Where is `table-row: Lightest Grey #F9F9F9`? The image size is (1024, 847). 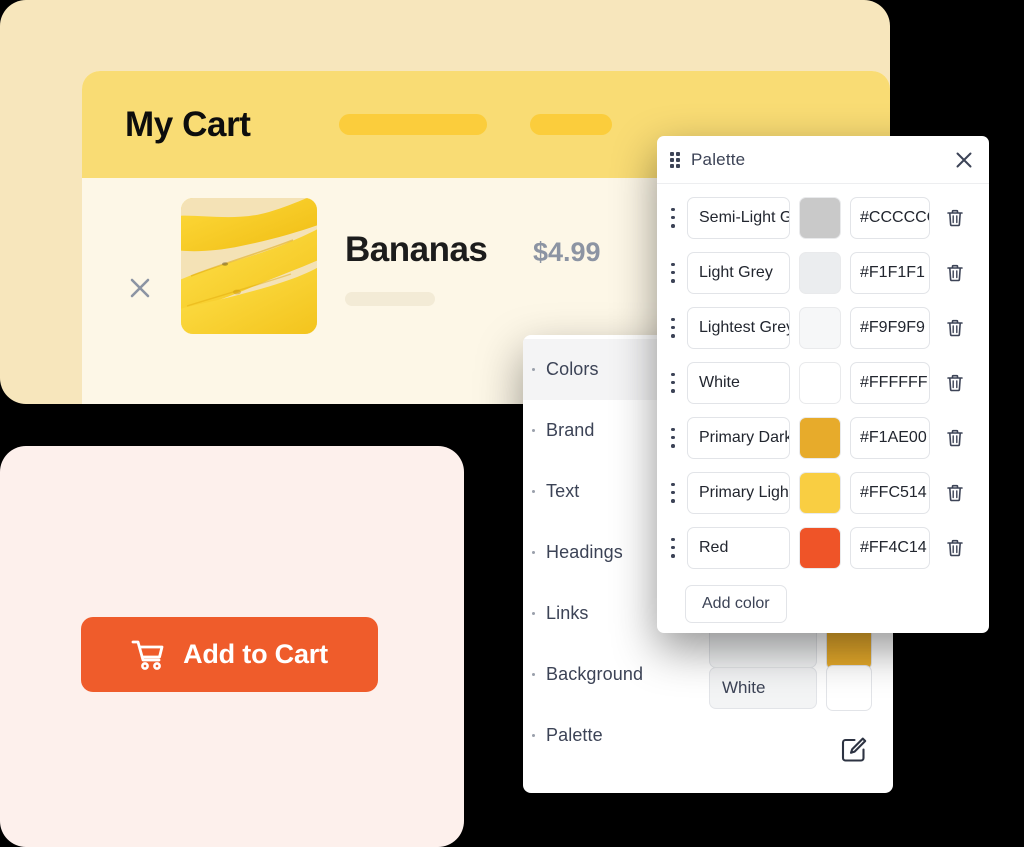 table-row: Lightest Grey #F9F9F9 is located at coordinates (823, 327).